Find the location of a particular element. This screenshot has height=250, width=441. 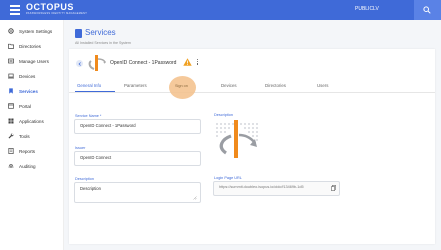

page-title: Services is located at coordinates (100, 32).